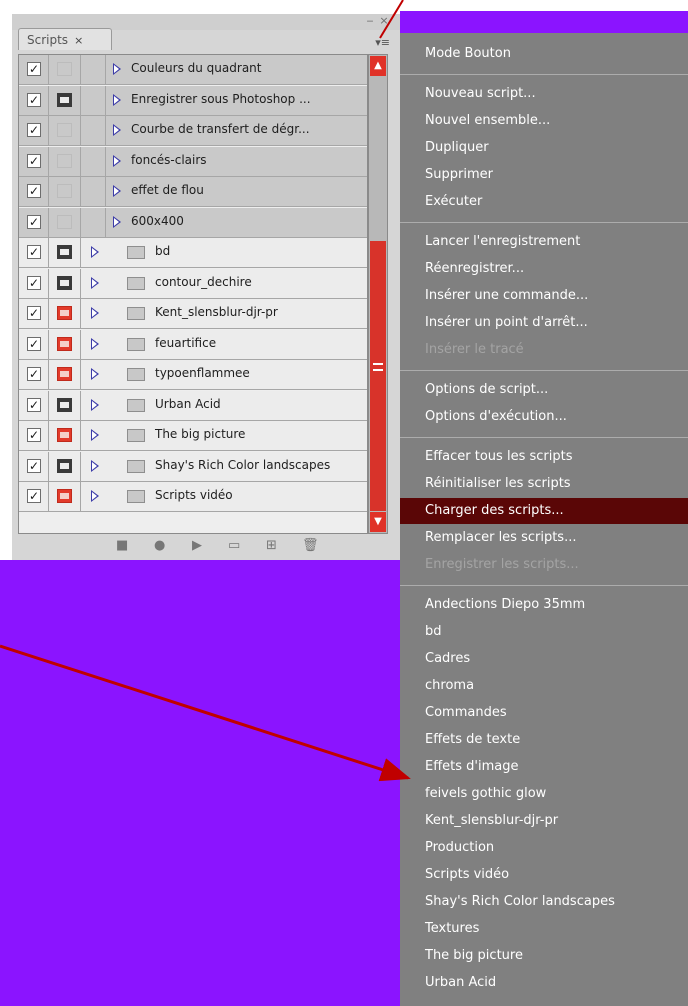  I want to click on menu-item: Textures, so click(544, 929).